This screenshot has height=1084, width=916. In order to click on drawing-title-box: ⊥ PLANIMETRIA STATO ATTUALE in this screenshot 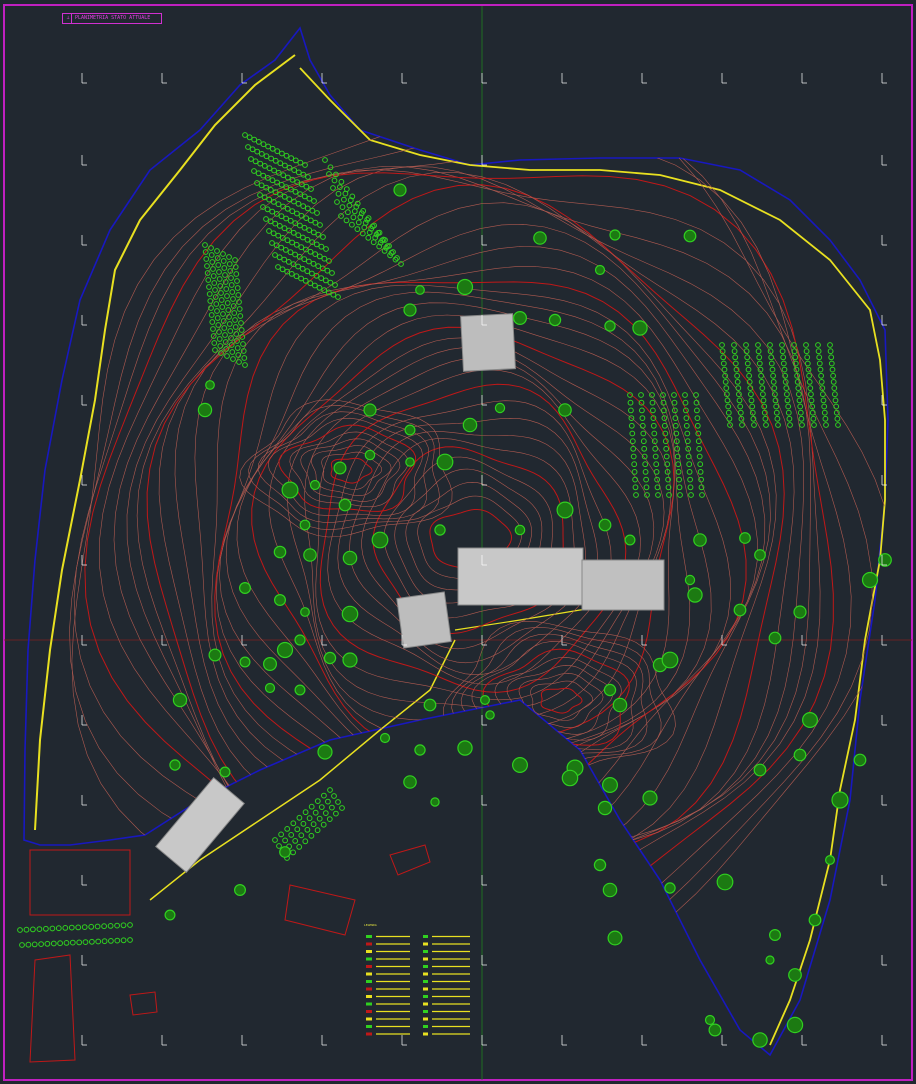, I will do `click(112, 18)`.